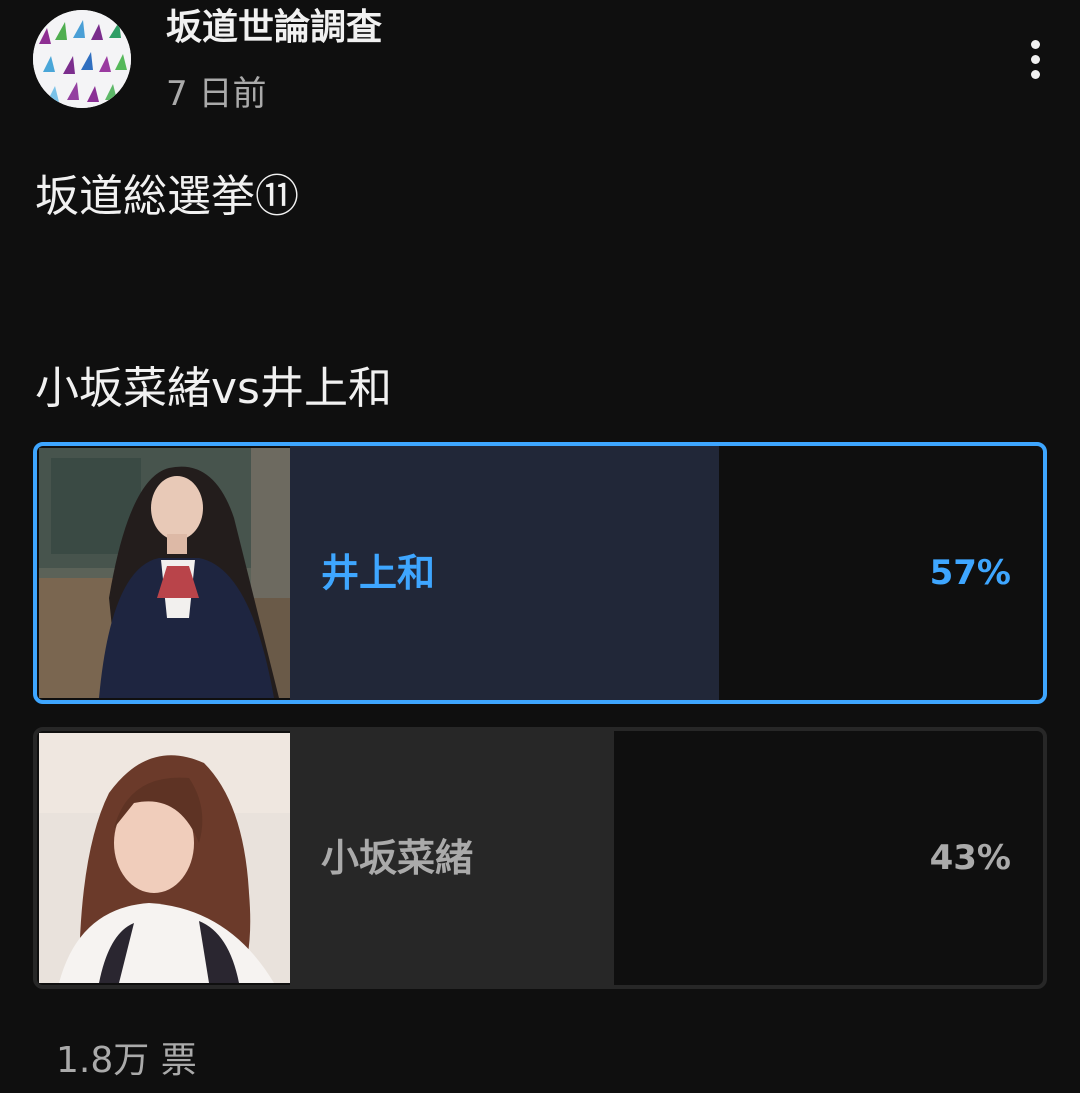 Image resolution: width=1080 pixels, height=1093 pixels. I want to click on channel-name: 坂道世論調査, so click(274, 28).